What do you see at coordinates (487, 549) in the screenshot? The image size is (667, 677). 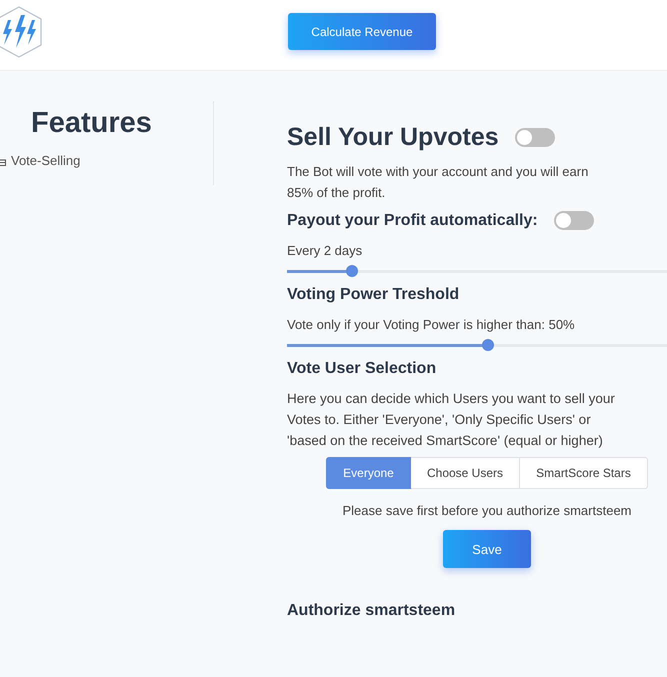 I see `save-button: Save` at bounding box center [487, 549].